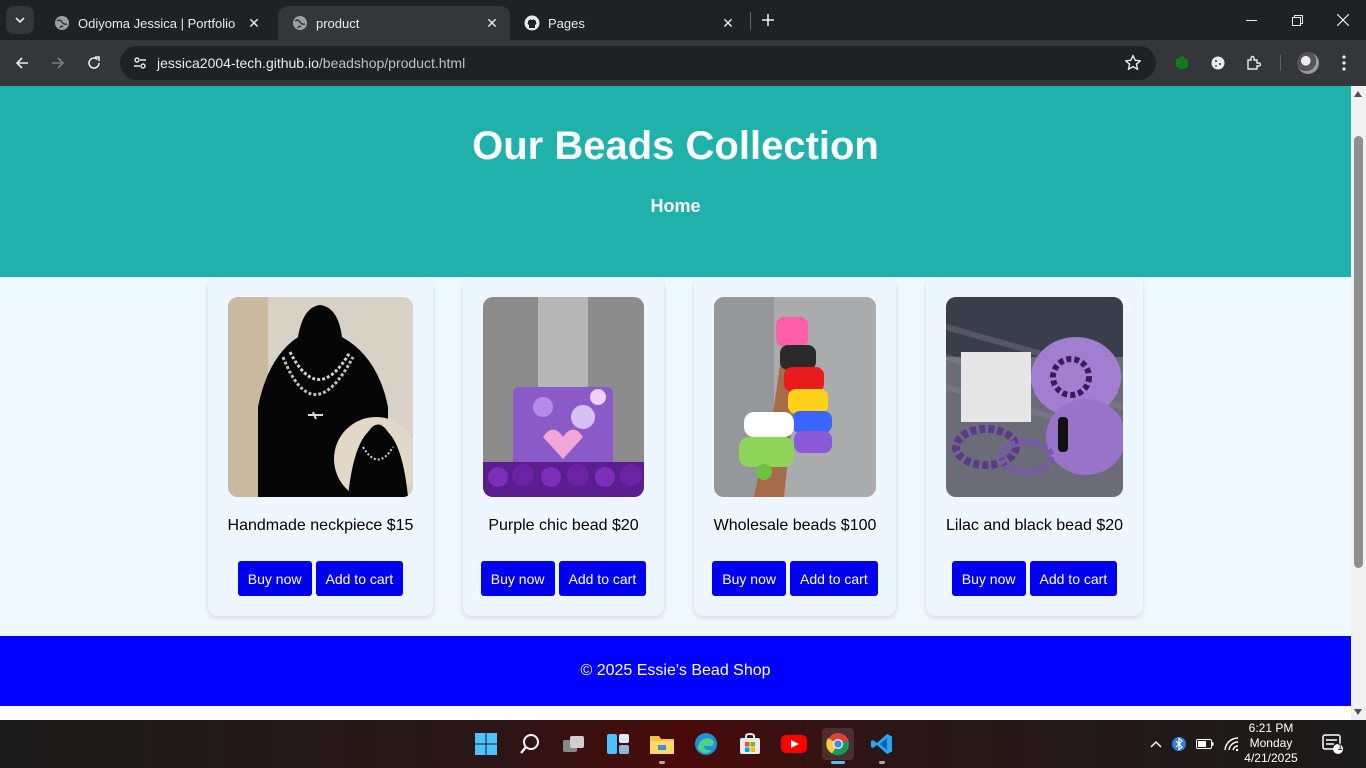  What do you see at coordinates (628, 23) in the screenshot?
I see `tab-pages: Pages ✕` at bounding box center [628, 23].